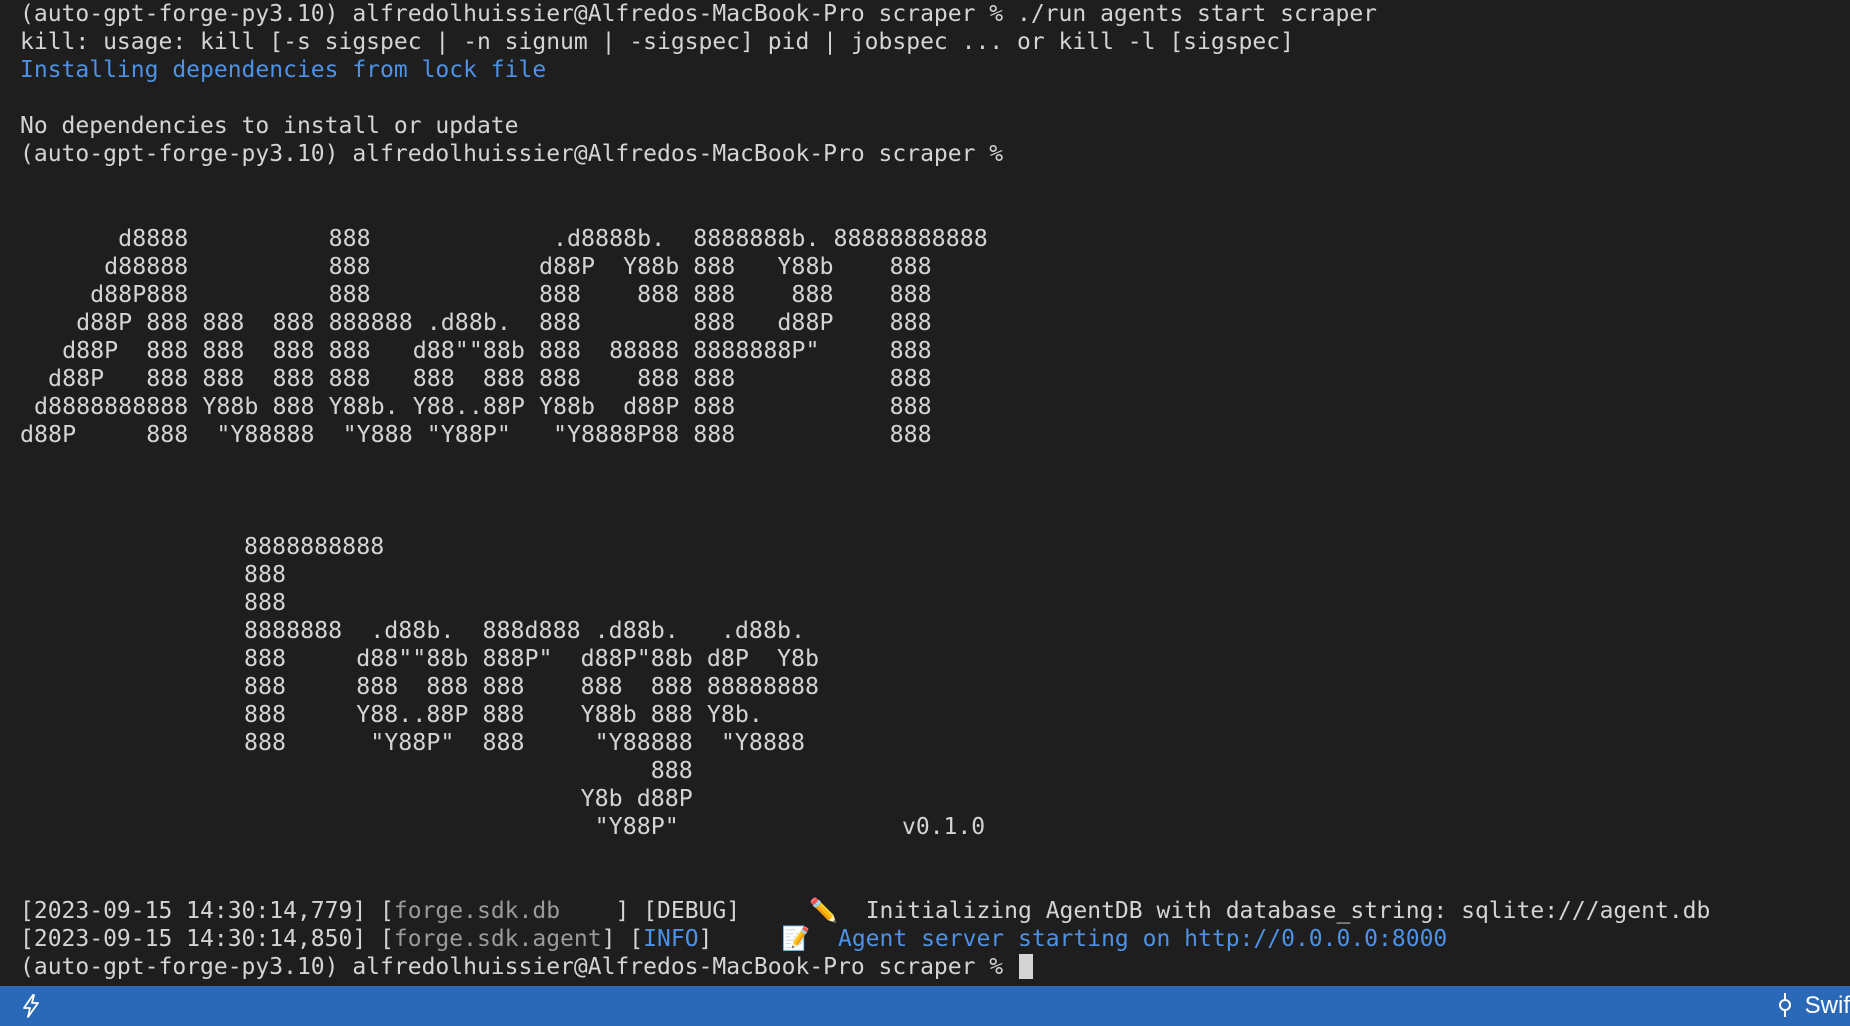 This screenshot has height=1026, width=1850. Describe the element at coordinates (31, 1008) in the screenshot. I see `lightning-icon` at that location.